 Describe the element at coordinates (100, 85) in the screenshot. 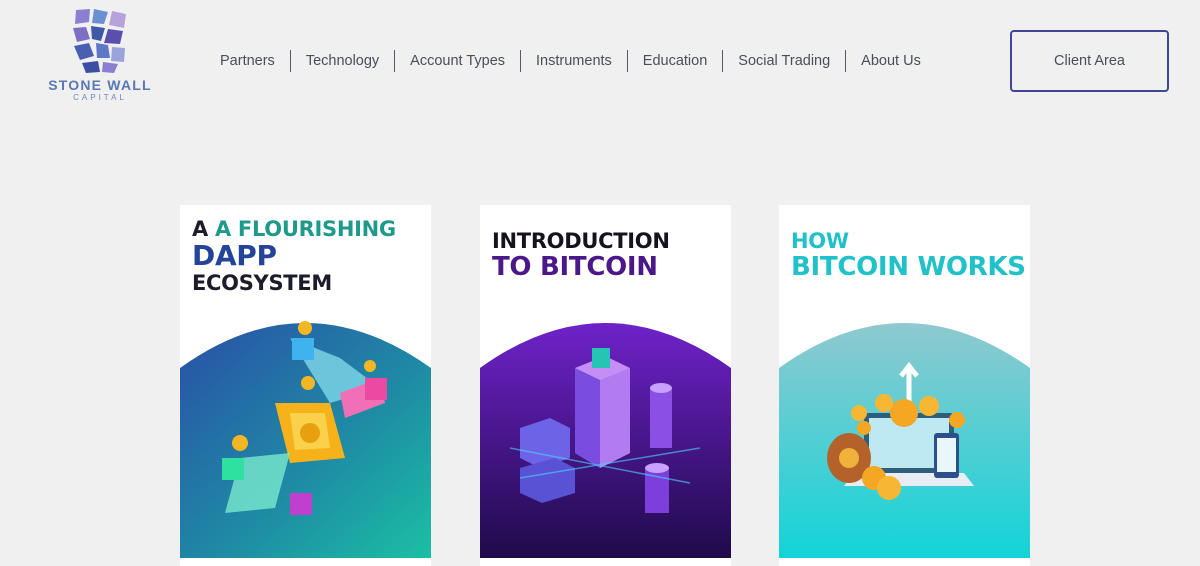

I see `logo-name: STONE WALL` at that location.